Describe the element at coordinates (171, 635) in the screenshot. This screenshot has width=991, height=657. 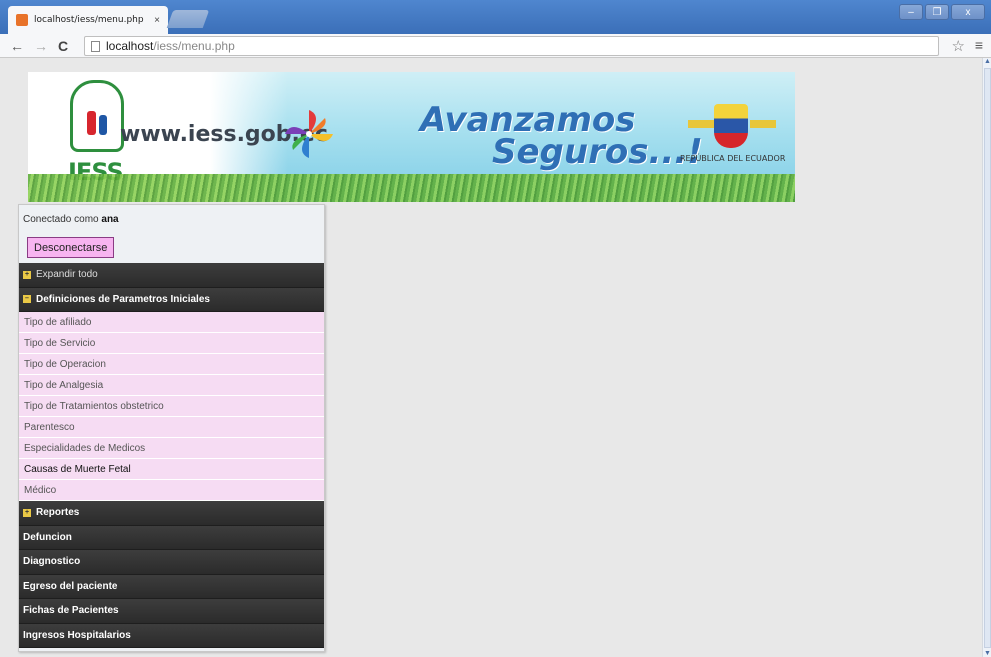
I see `section-ingresos-hospitalarios: Ingresos Hospitalarios` at that location.